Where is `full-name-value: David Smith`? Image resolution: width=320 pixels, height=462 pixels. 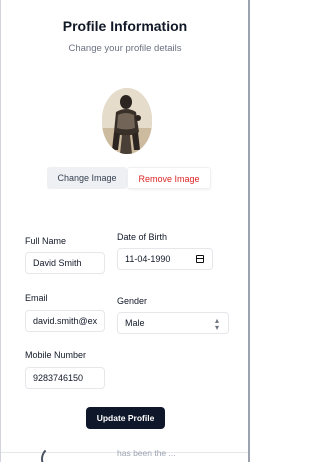 full-name-value: David Smith is located at coordinates (57, 263).